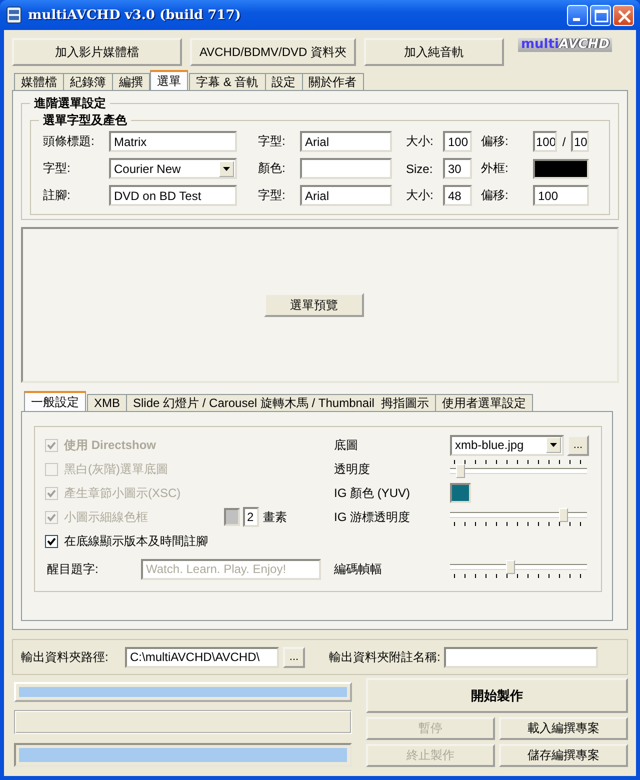 This screenshot has width=640, height=780. What do you see at coordinates (576, 19) in the screenshot?
I see `minimize-icon` at bounding box center [576, 19].